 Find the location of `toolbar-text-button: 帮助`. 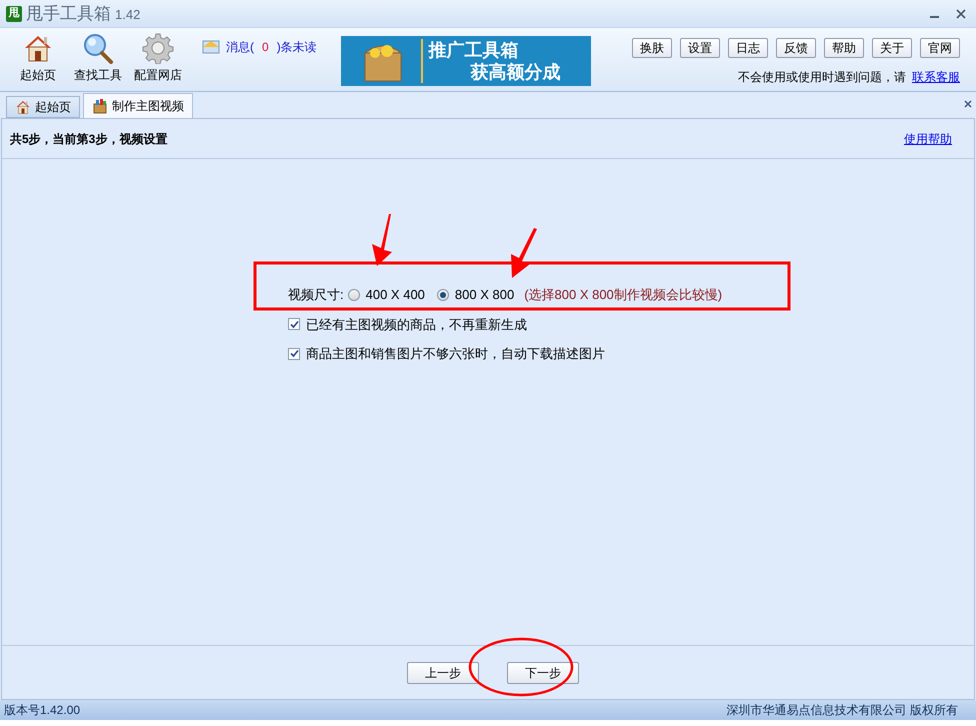

toolbar-text-button: 帮助 is located at coordinates (844, 48).